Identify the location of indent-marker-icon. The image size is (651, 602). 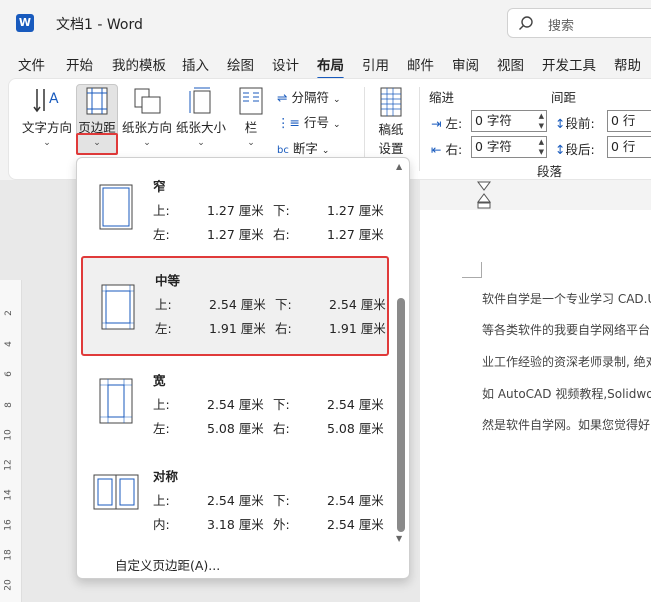
(484, 195).